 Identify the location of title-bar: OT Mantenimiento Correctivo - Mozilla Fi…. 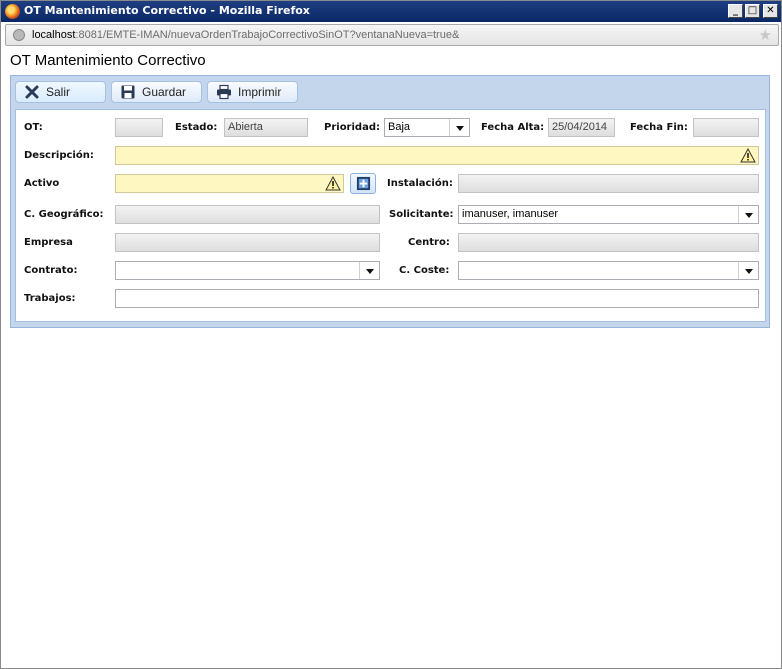
(391, 11).